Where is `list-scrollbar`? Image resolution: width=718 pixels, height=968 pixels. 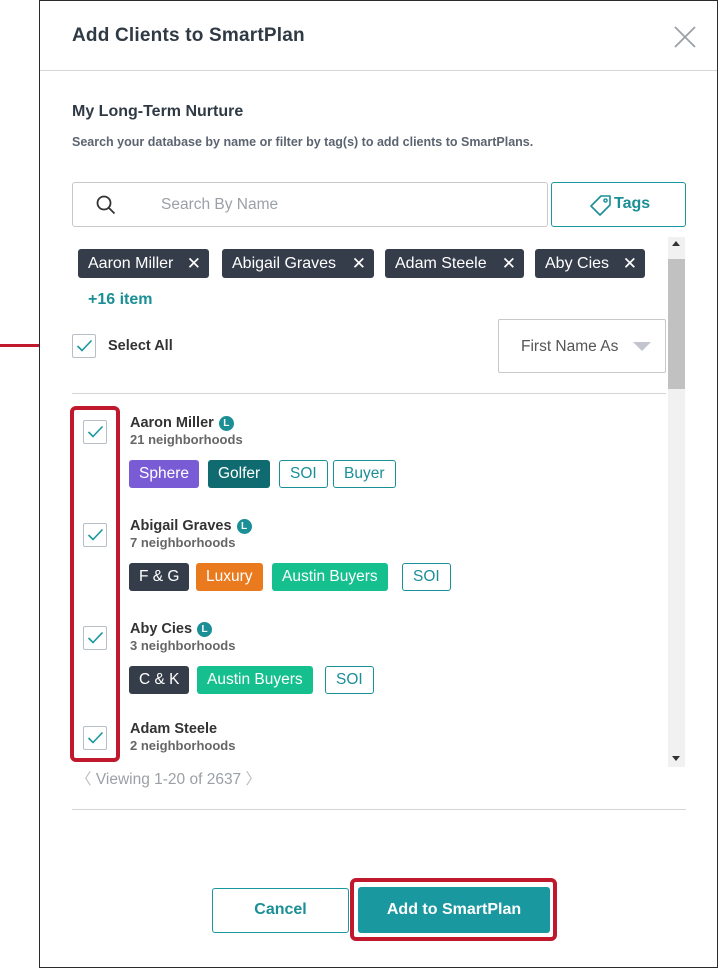 list-scrollbar is located at coordinates (676, 502).